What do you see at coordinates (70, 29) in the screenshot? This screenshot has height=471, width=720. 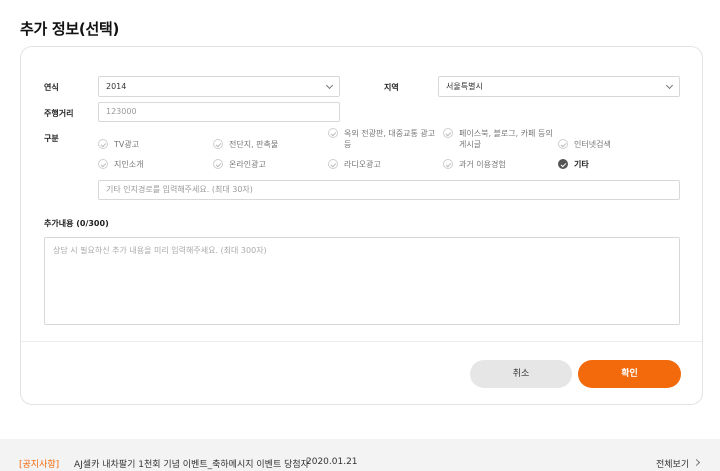 I see `page-title: 추가 정보(선택)` at bounding box center [70, 29].